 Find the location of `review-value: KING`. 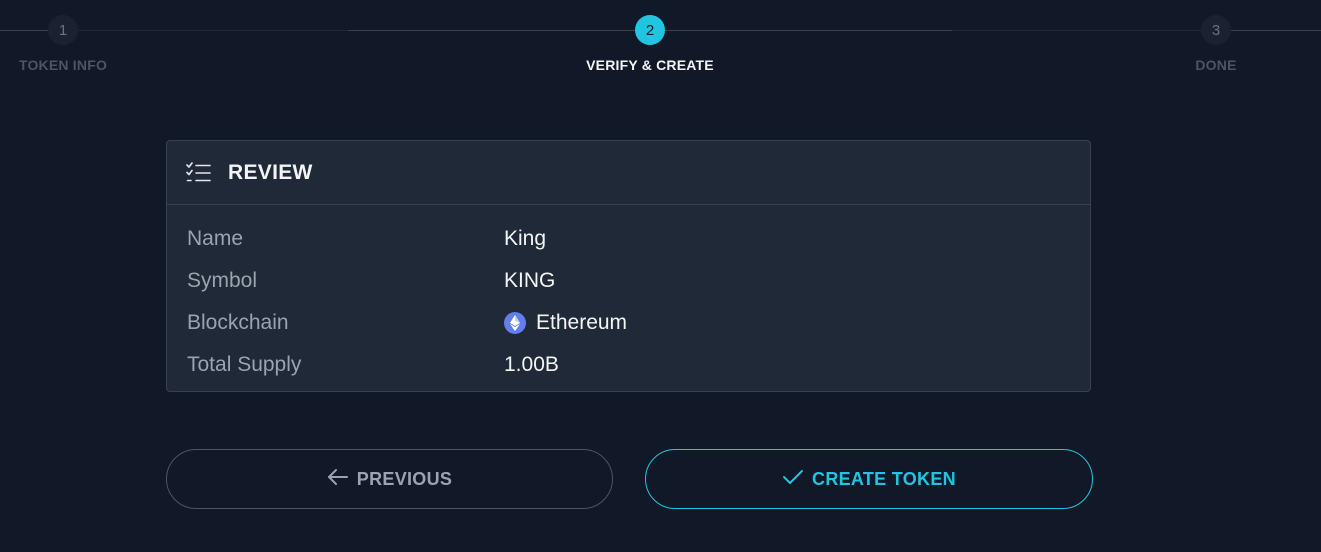

review-value: KING is located at coordinates (529, 281).